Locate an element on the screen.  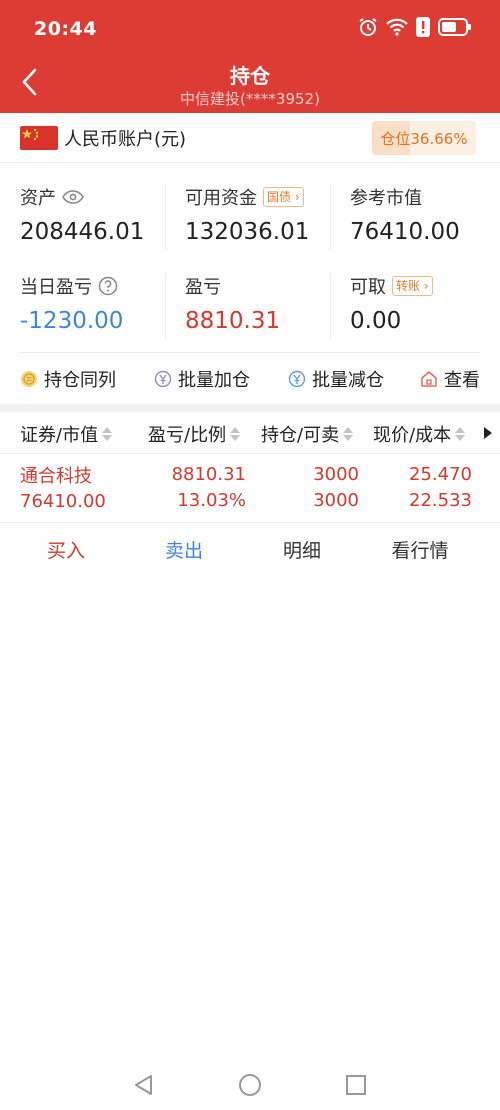
circle-home-icon is located at coordinates (250, 1085).